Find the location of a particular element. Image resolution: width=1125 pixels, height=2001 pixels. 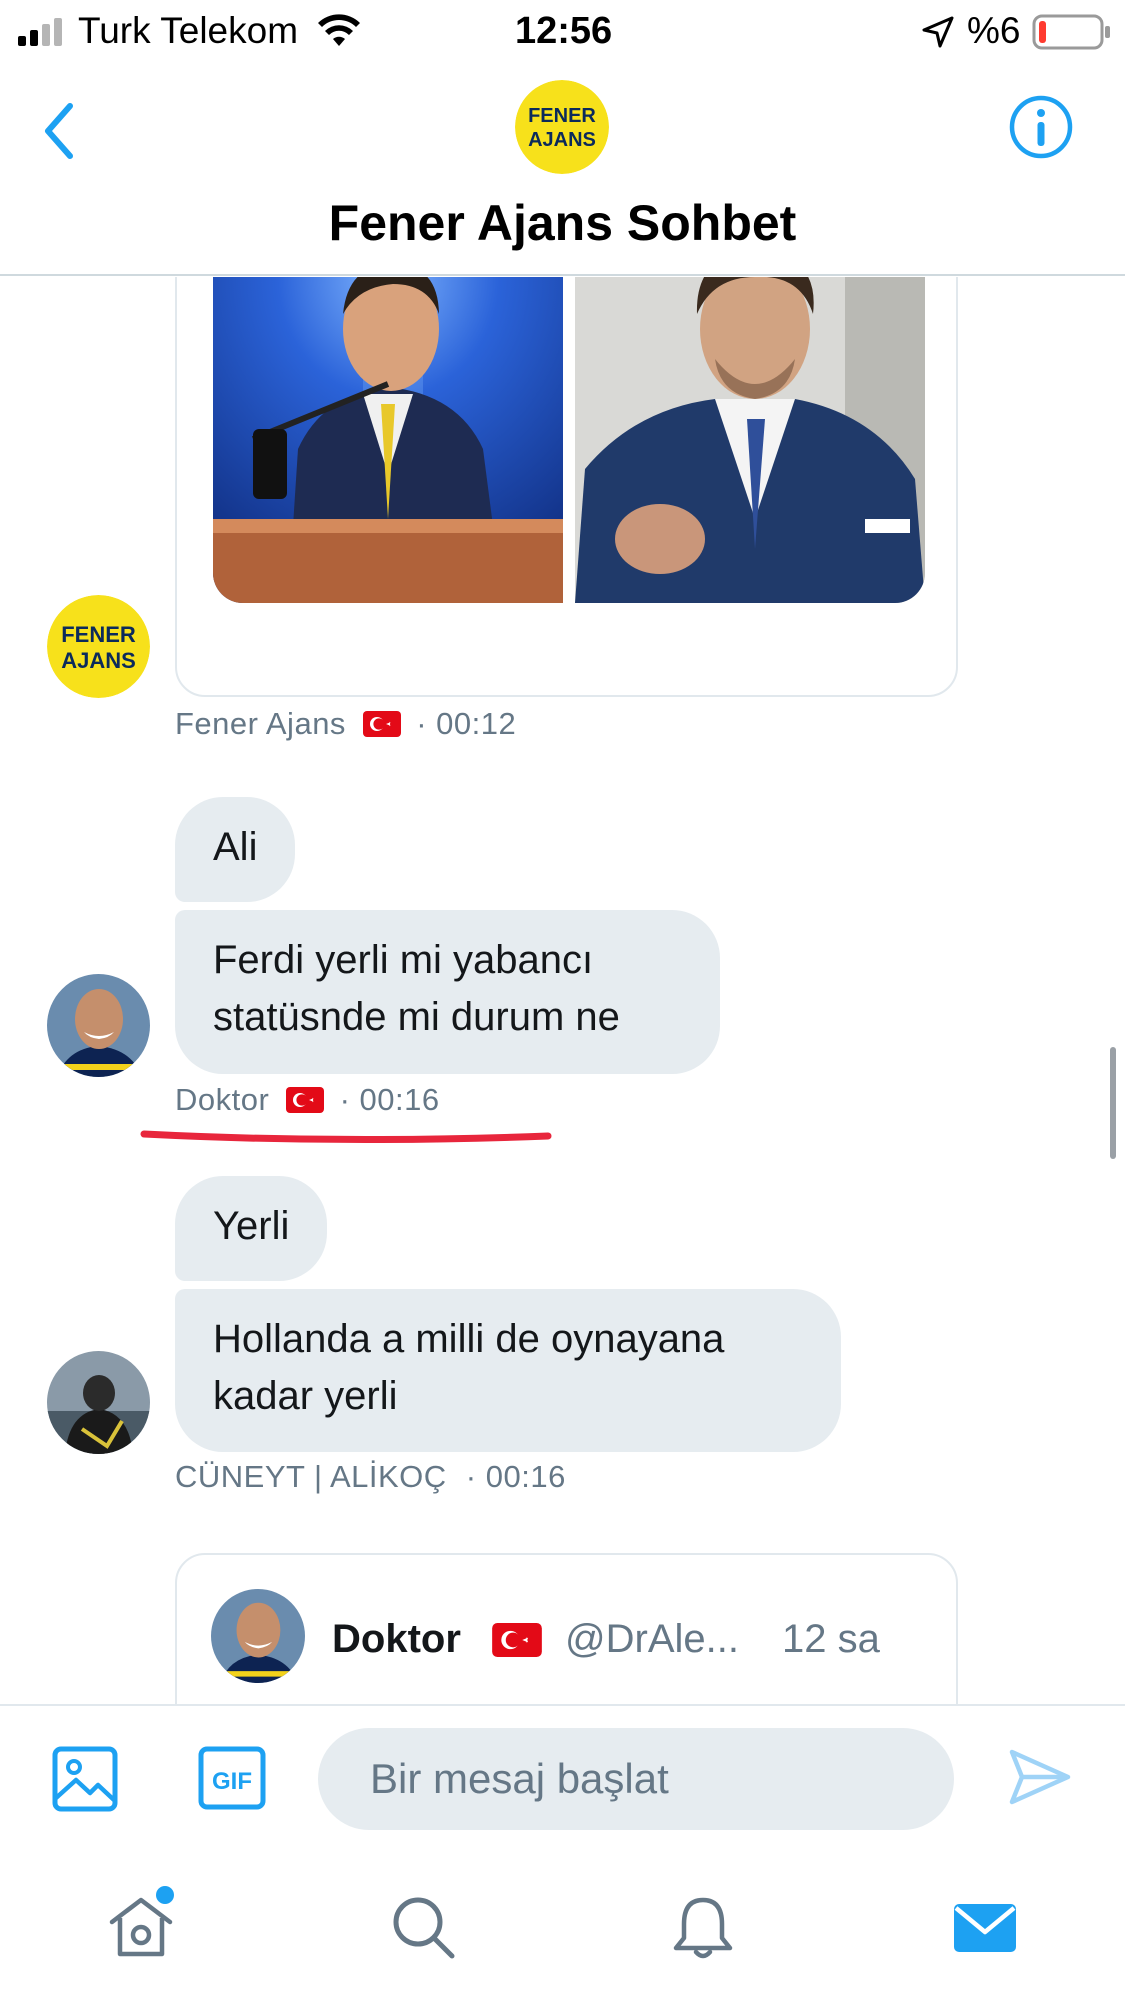

clock: 12:56 is located at coordinates (564, 31).